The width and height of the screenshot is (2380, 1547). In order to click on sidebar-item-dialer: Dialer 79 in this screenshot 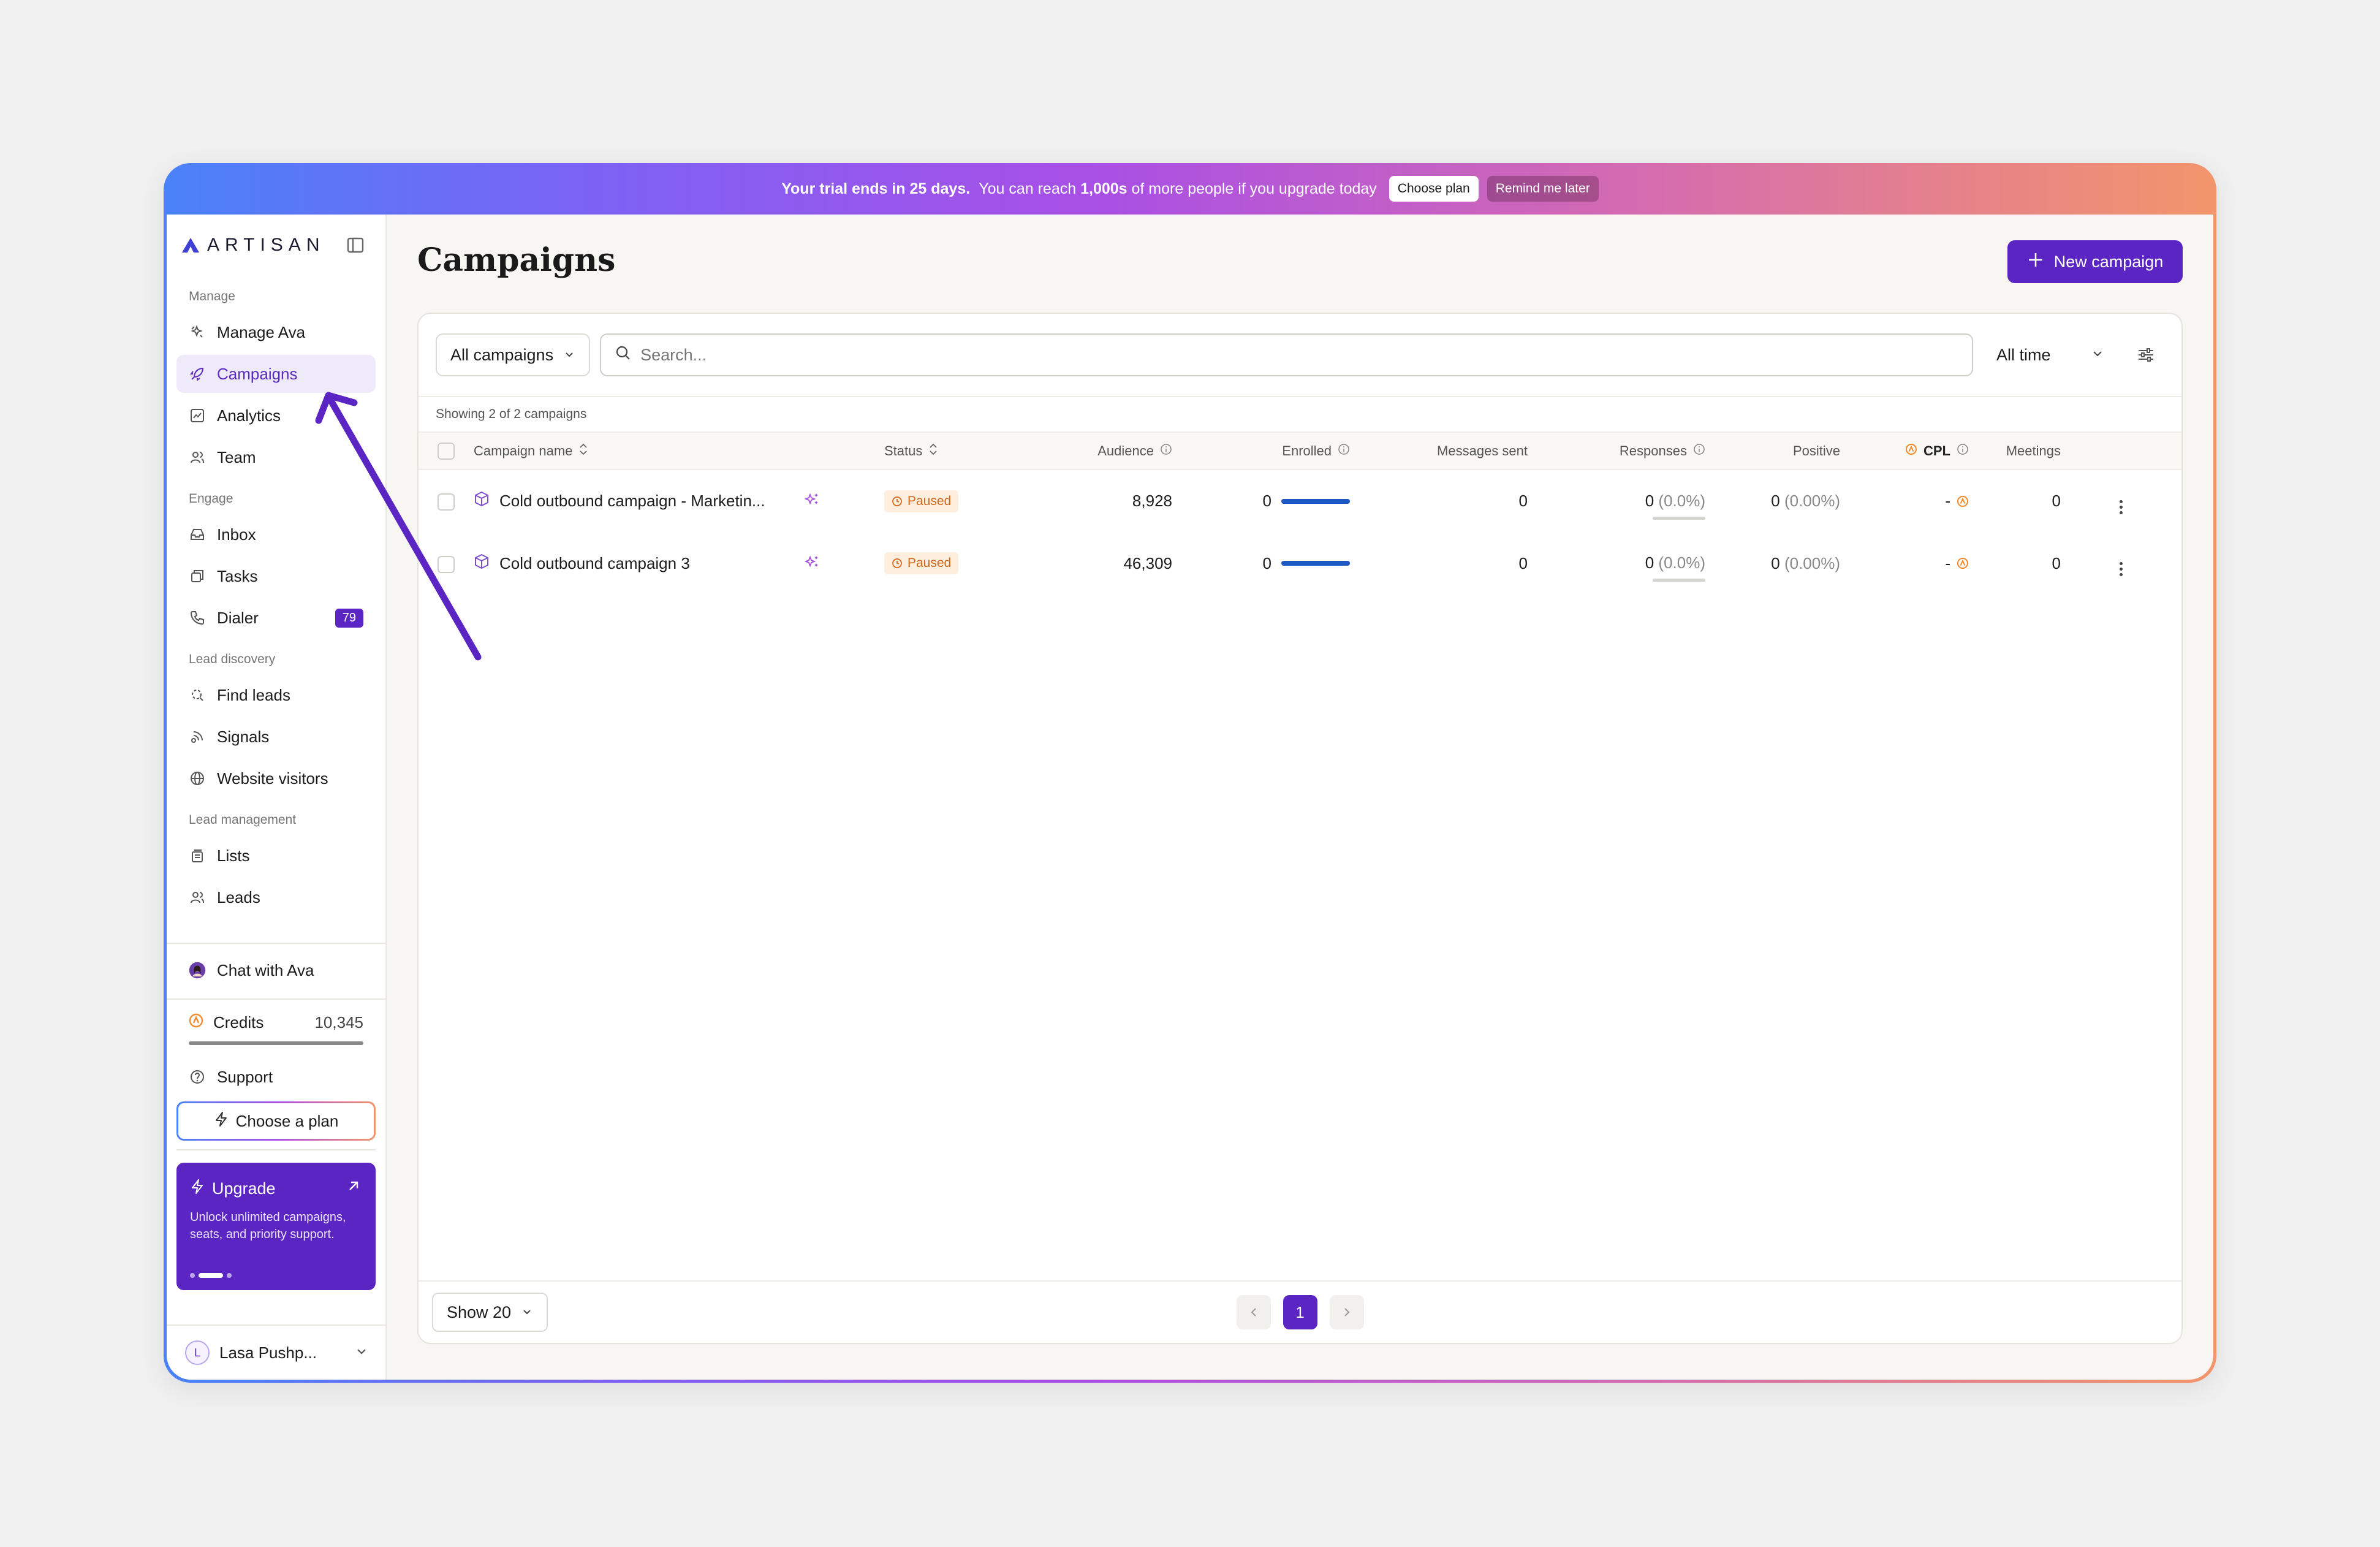, I will do `click(276, 618)`.